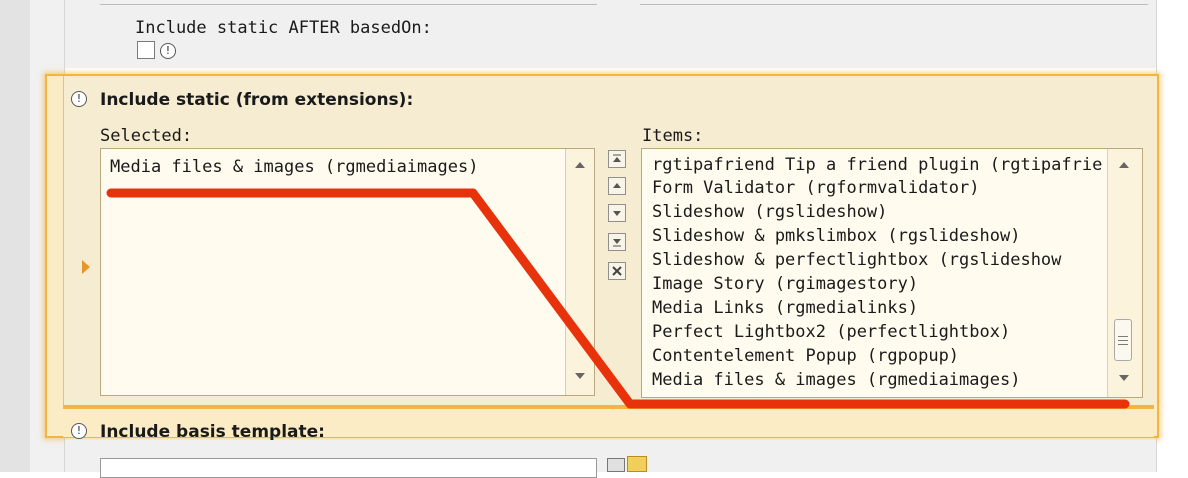  What do you see at coordinates (805, 356) in the screenshot?
I see `list-item: Contentelement Popup (rgpopup)` at bounding box center [805, 356].